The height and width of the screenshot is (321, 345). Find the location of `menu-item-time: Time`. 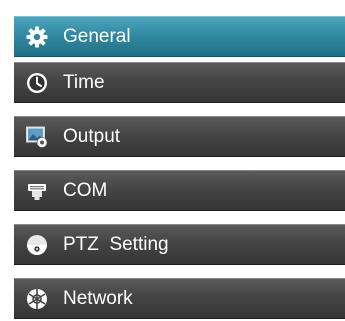

menu-item-time: Time is located at coordinates (179, 82).